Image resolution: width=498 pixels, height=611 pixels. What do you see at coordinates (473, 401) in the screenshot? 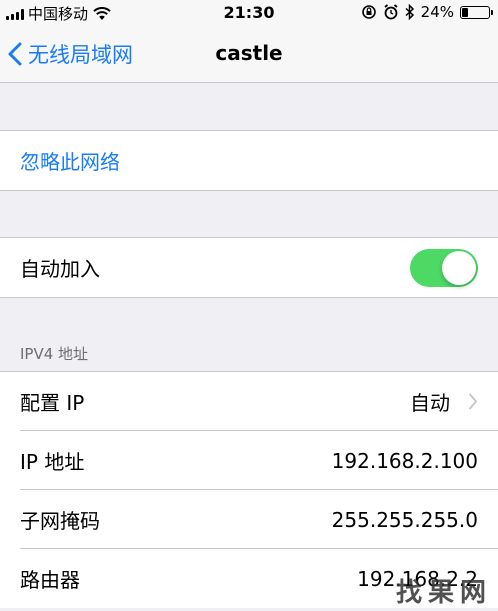
I see `chevron-right-icon` at bounding box center [473, 401].